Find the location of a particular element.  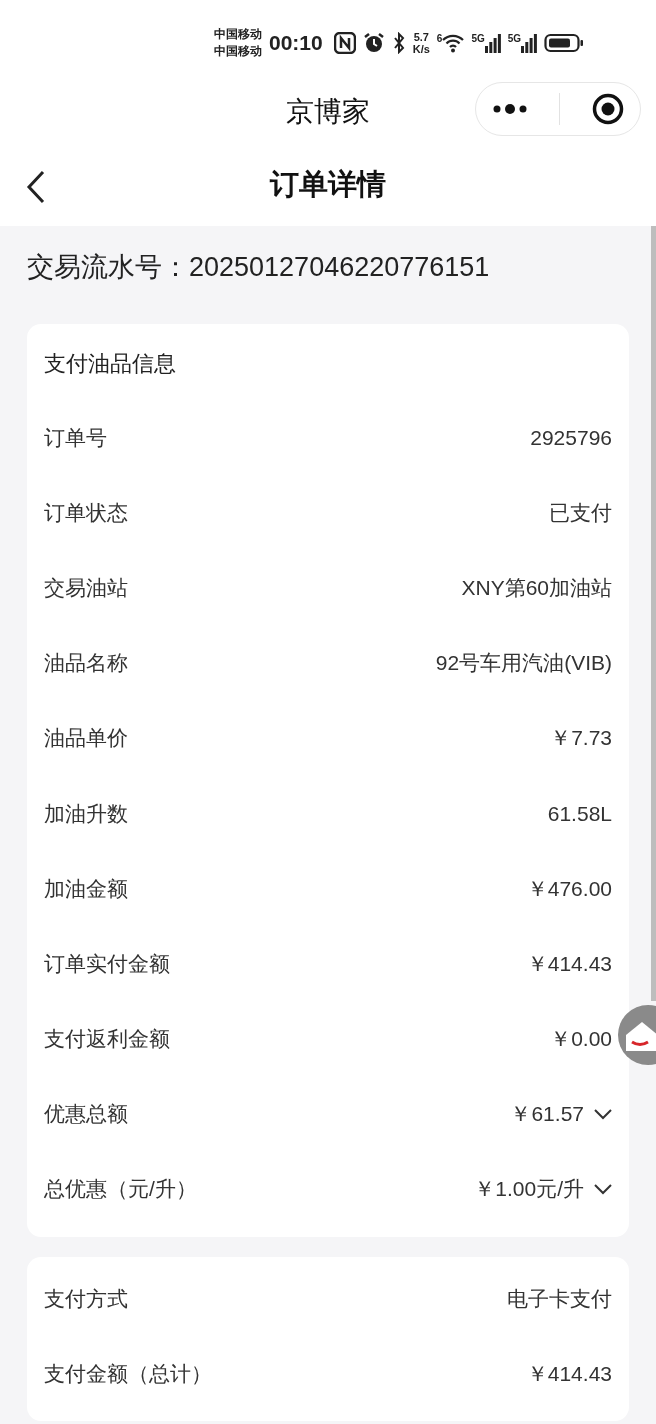

nfc-icon is located at coordinates (344, 43).